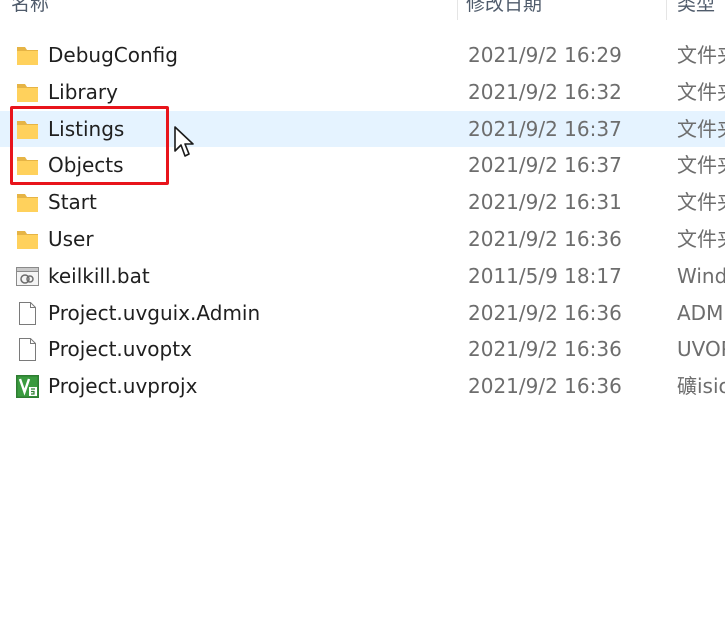 Image resolution: width=725 pixels, height=635 pixels. I want to click on column-header-type: 类型, so click(701, 11).